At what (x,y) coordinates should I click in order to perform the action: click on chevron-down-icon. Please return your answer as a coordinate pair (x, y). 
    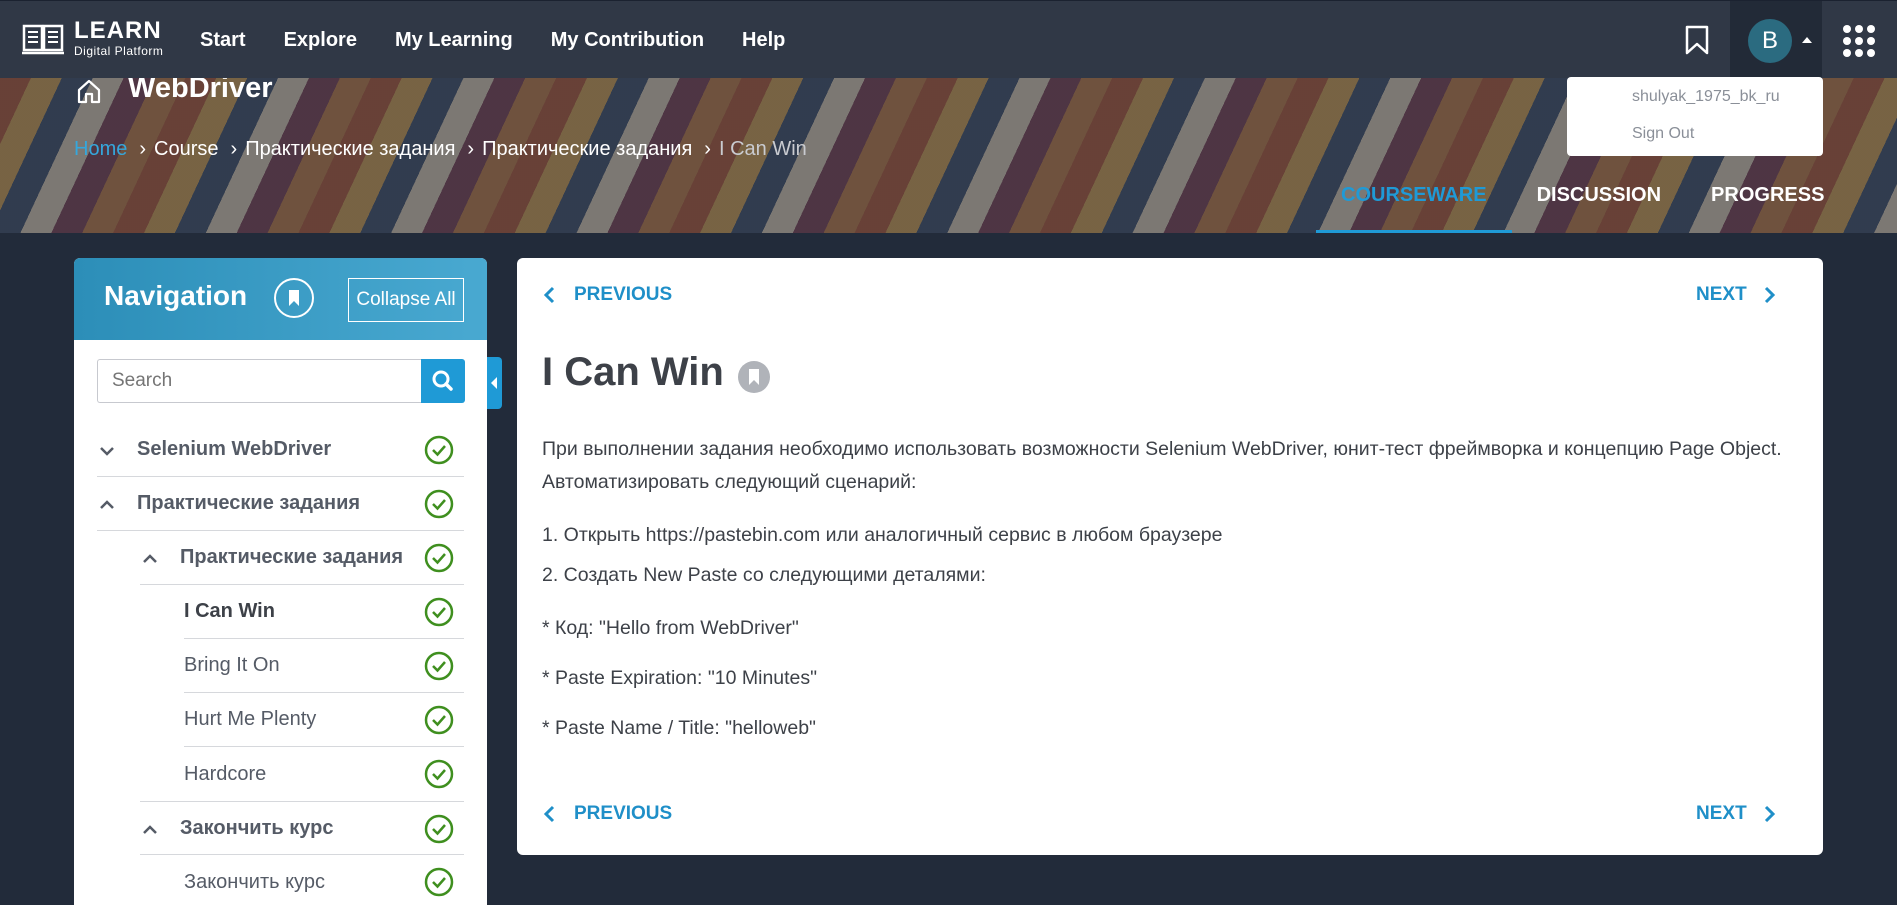
    Looking at the image, I should click on (107, 451).